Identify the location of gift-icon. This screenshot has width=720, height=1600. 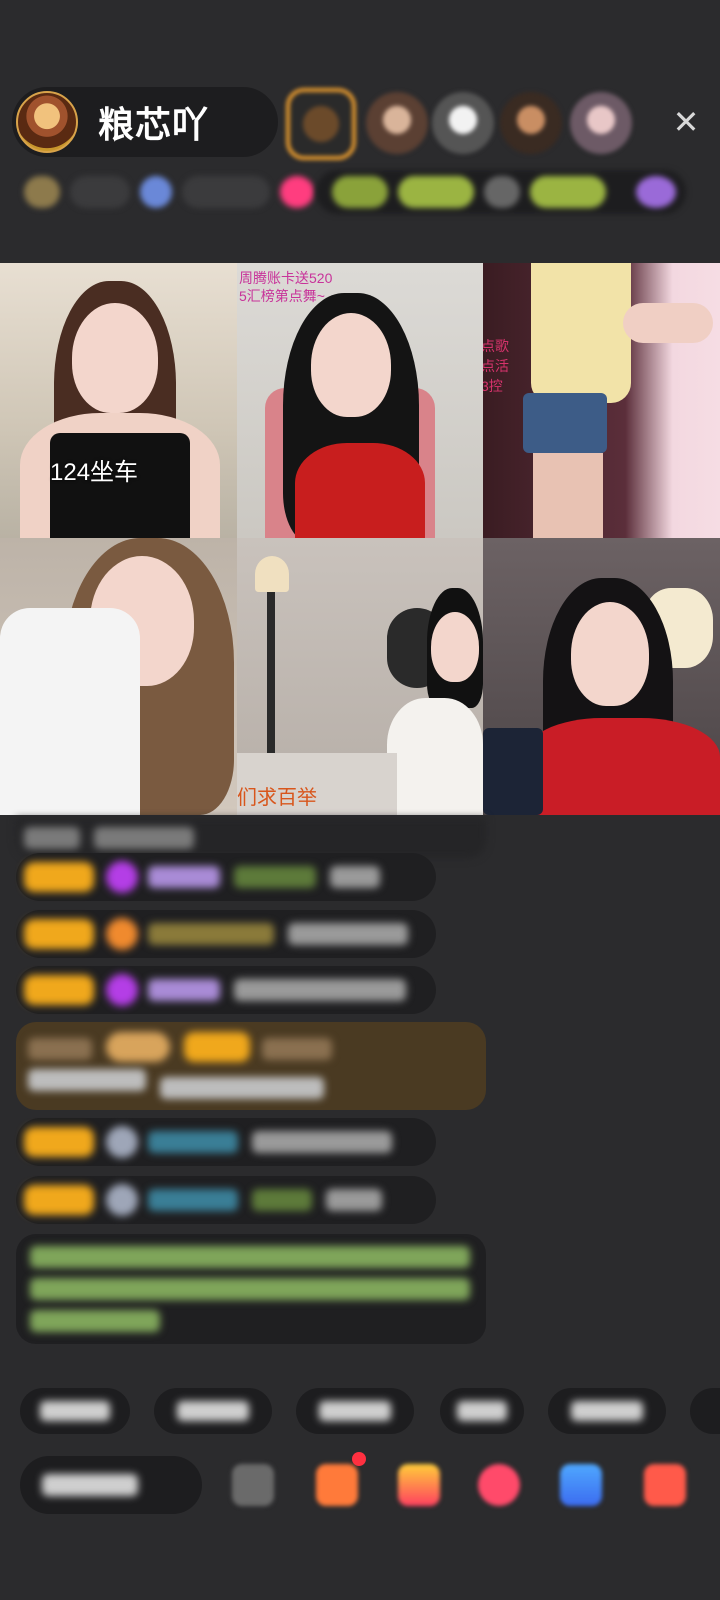
(665, 1485).